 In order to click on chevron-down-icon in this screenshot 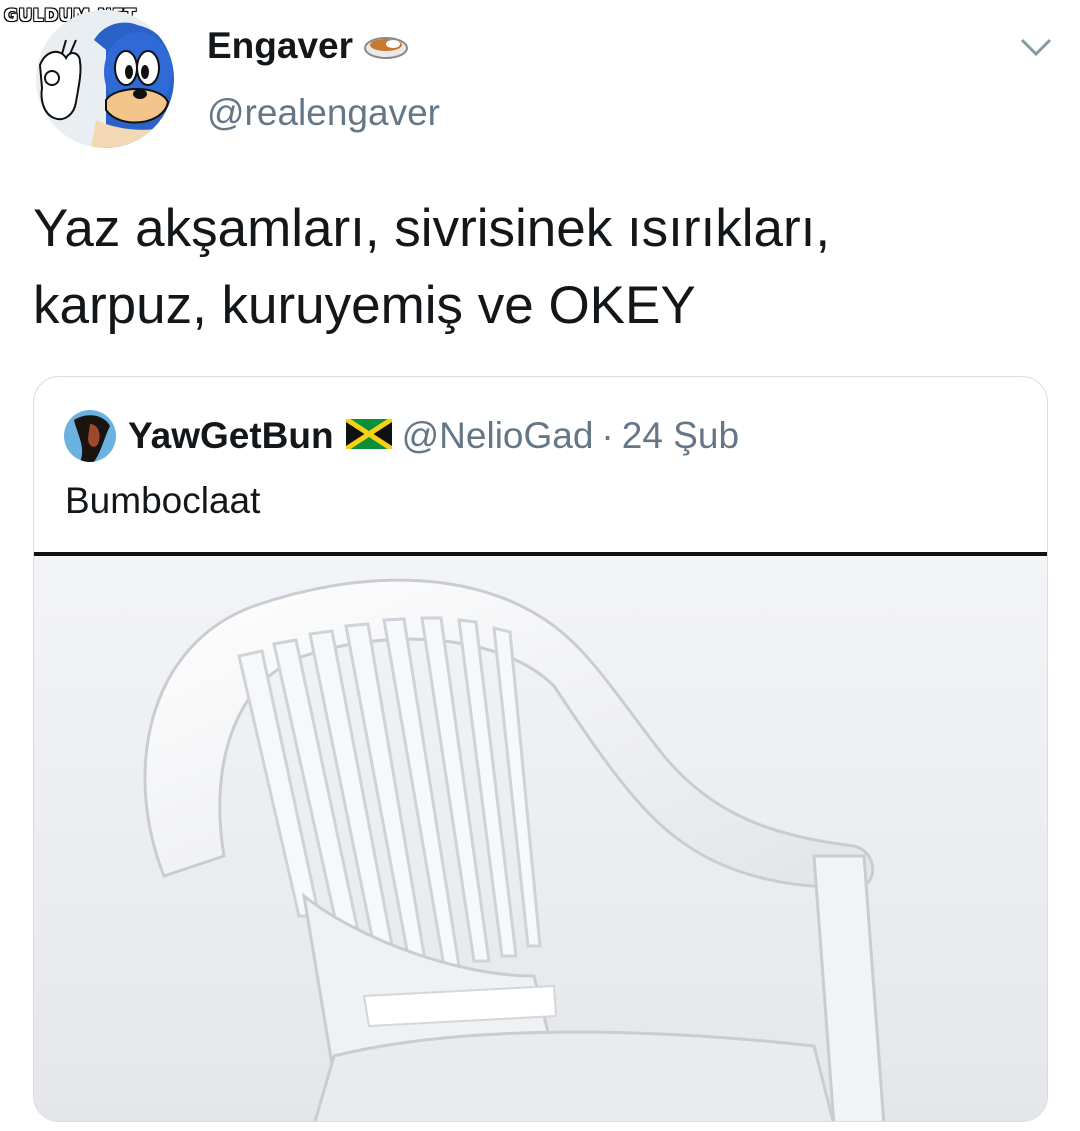, I will do `click(1036, 47)`.